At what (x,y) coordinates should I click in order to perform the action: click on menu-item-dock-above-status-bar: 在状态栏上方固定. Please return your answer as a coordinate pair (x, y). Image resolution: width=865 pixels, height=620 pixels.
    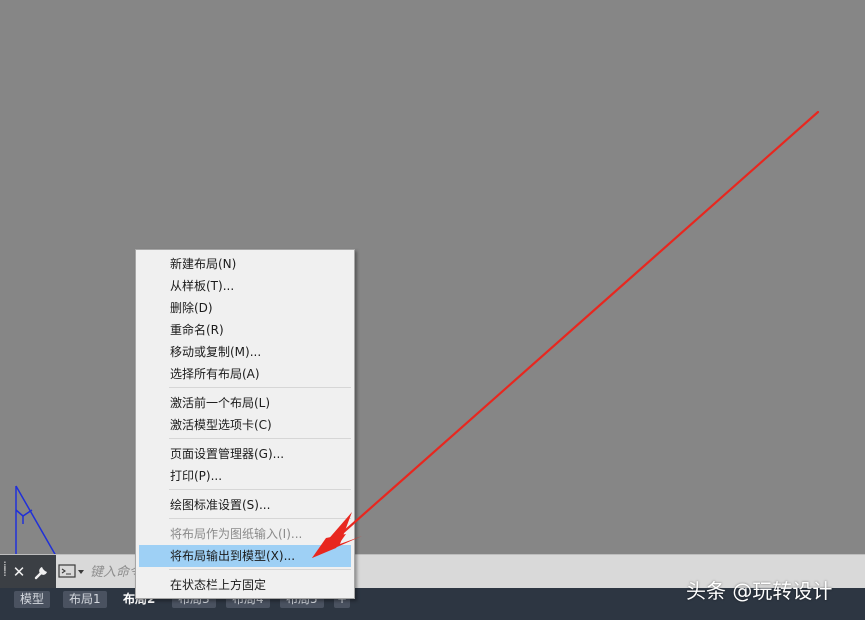
    Looking at the image, I should click on (245, 585).